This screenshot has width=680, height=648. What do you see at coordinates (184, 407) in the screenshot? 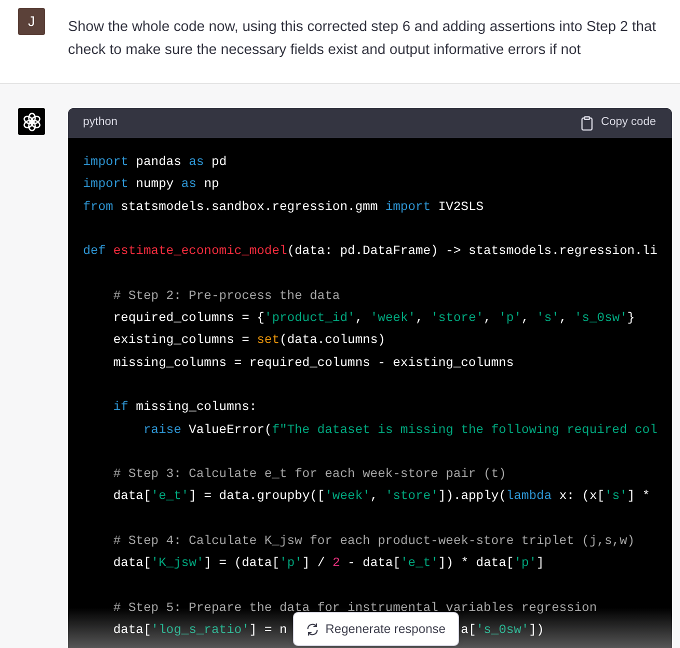
I see `code-line: if missing_columns:` at bounding box center [184, 407].